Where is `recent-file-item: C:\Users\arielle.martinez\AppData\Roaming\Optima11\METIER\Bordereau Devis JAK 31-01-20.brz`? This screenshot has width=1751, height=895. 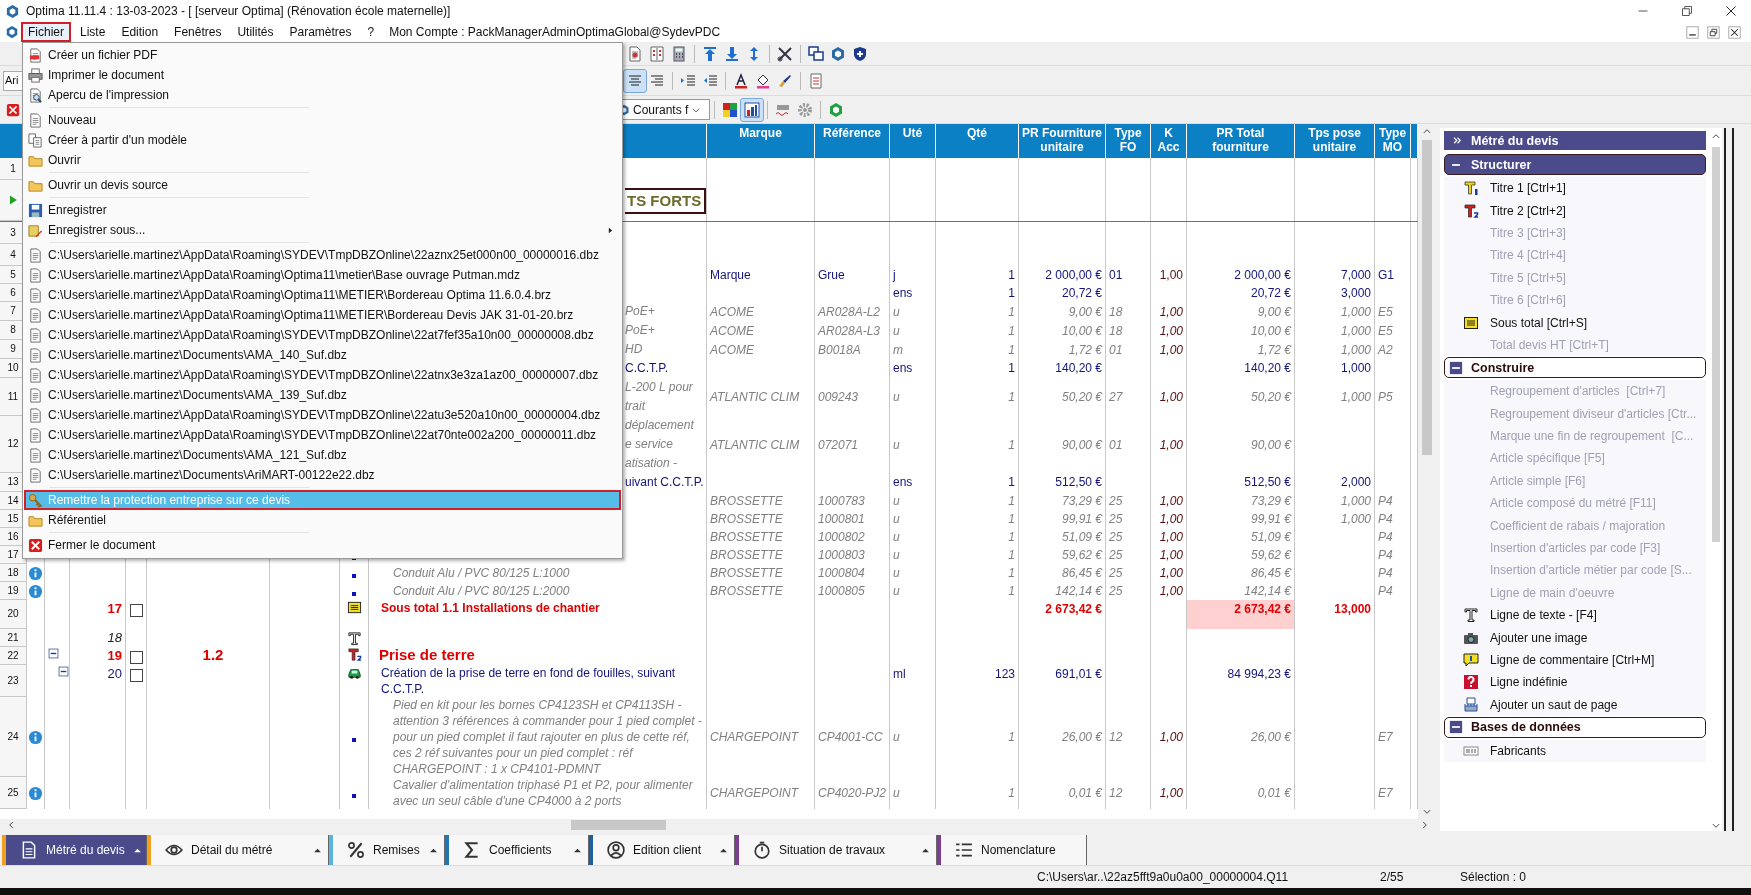 recent-file-item: C:\Users\arielle.martinez\AppData\Roaming\Optima11\METIER\Bordereau Devis JAK 31-01-20.brz is located at coordinates (322, 315).